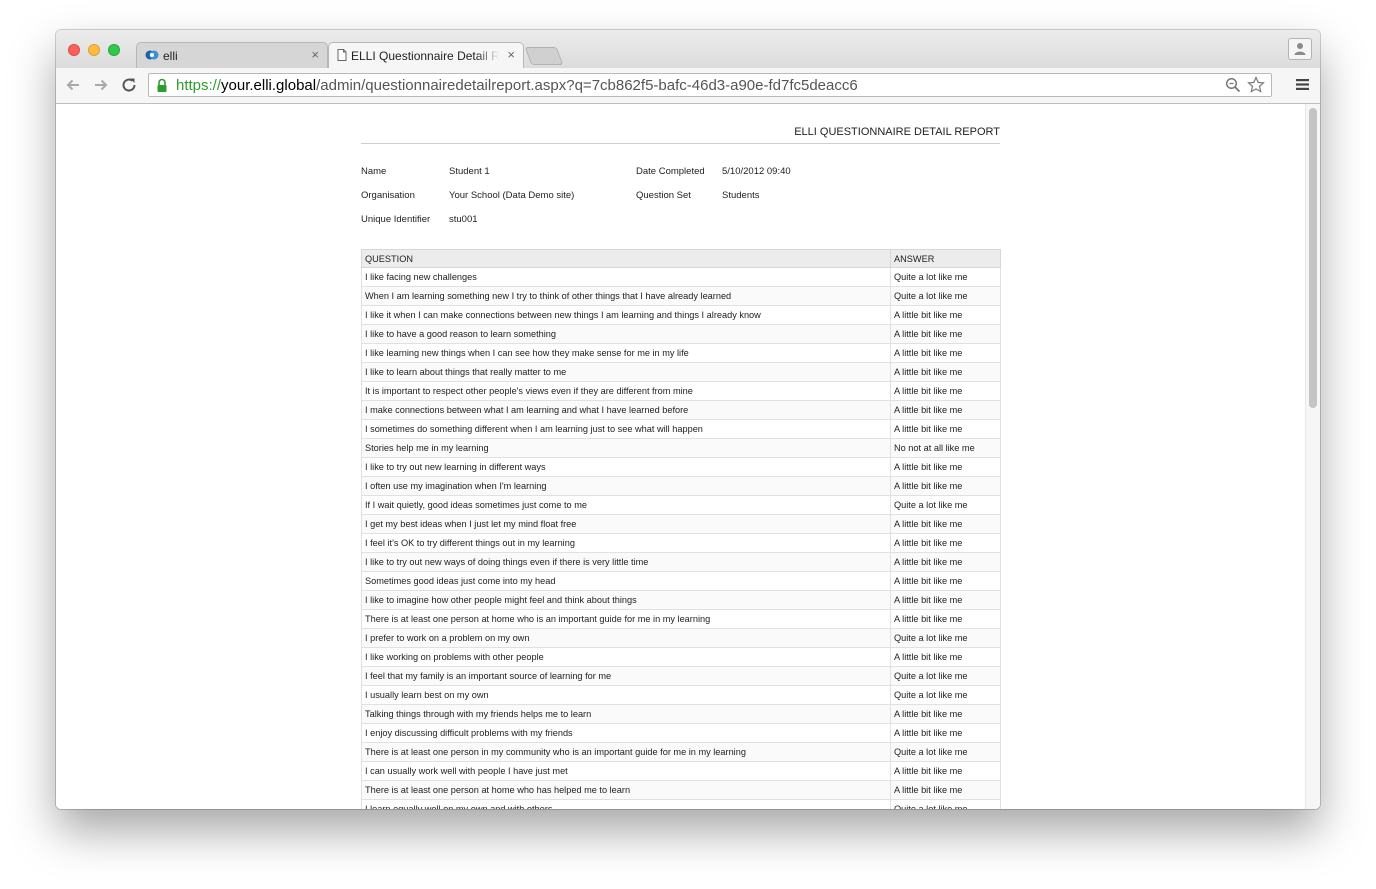  Describe the element at coordinates (626, 277) in the screenshot. I see `question-cell: I like facing new challenges` at that location.